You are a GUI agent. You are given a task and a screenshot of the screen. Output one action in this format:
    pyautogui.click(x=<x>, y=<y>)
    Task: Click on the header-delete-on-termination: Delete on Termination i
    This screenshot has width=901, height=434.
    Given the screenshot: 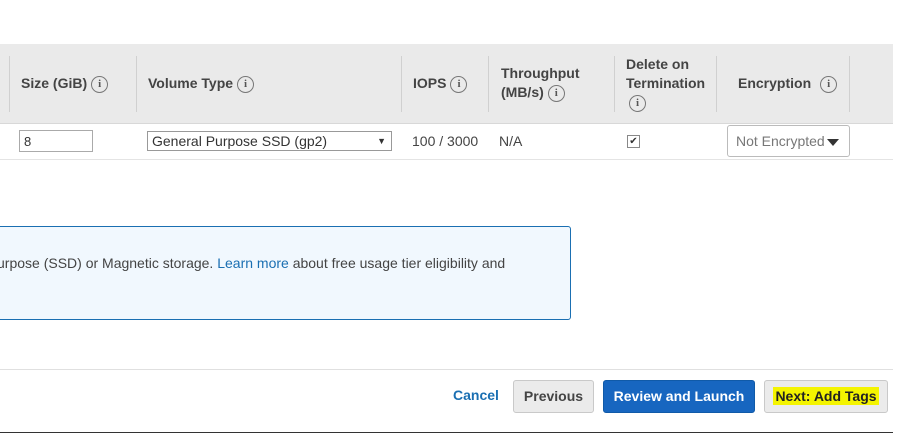 What is the action you would take?
    pyautogui.click(x=665, y=83)
    